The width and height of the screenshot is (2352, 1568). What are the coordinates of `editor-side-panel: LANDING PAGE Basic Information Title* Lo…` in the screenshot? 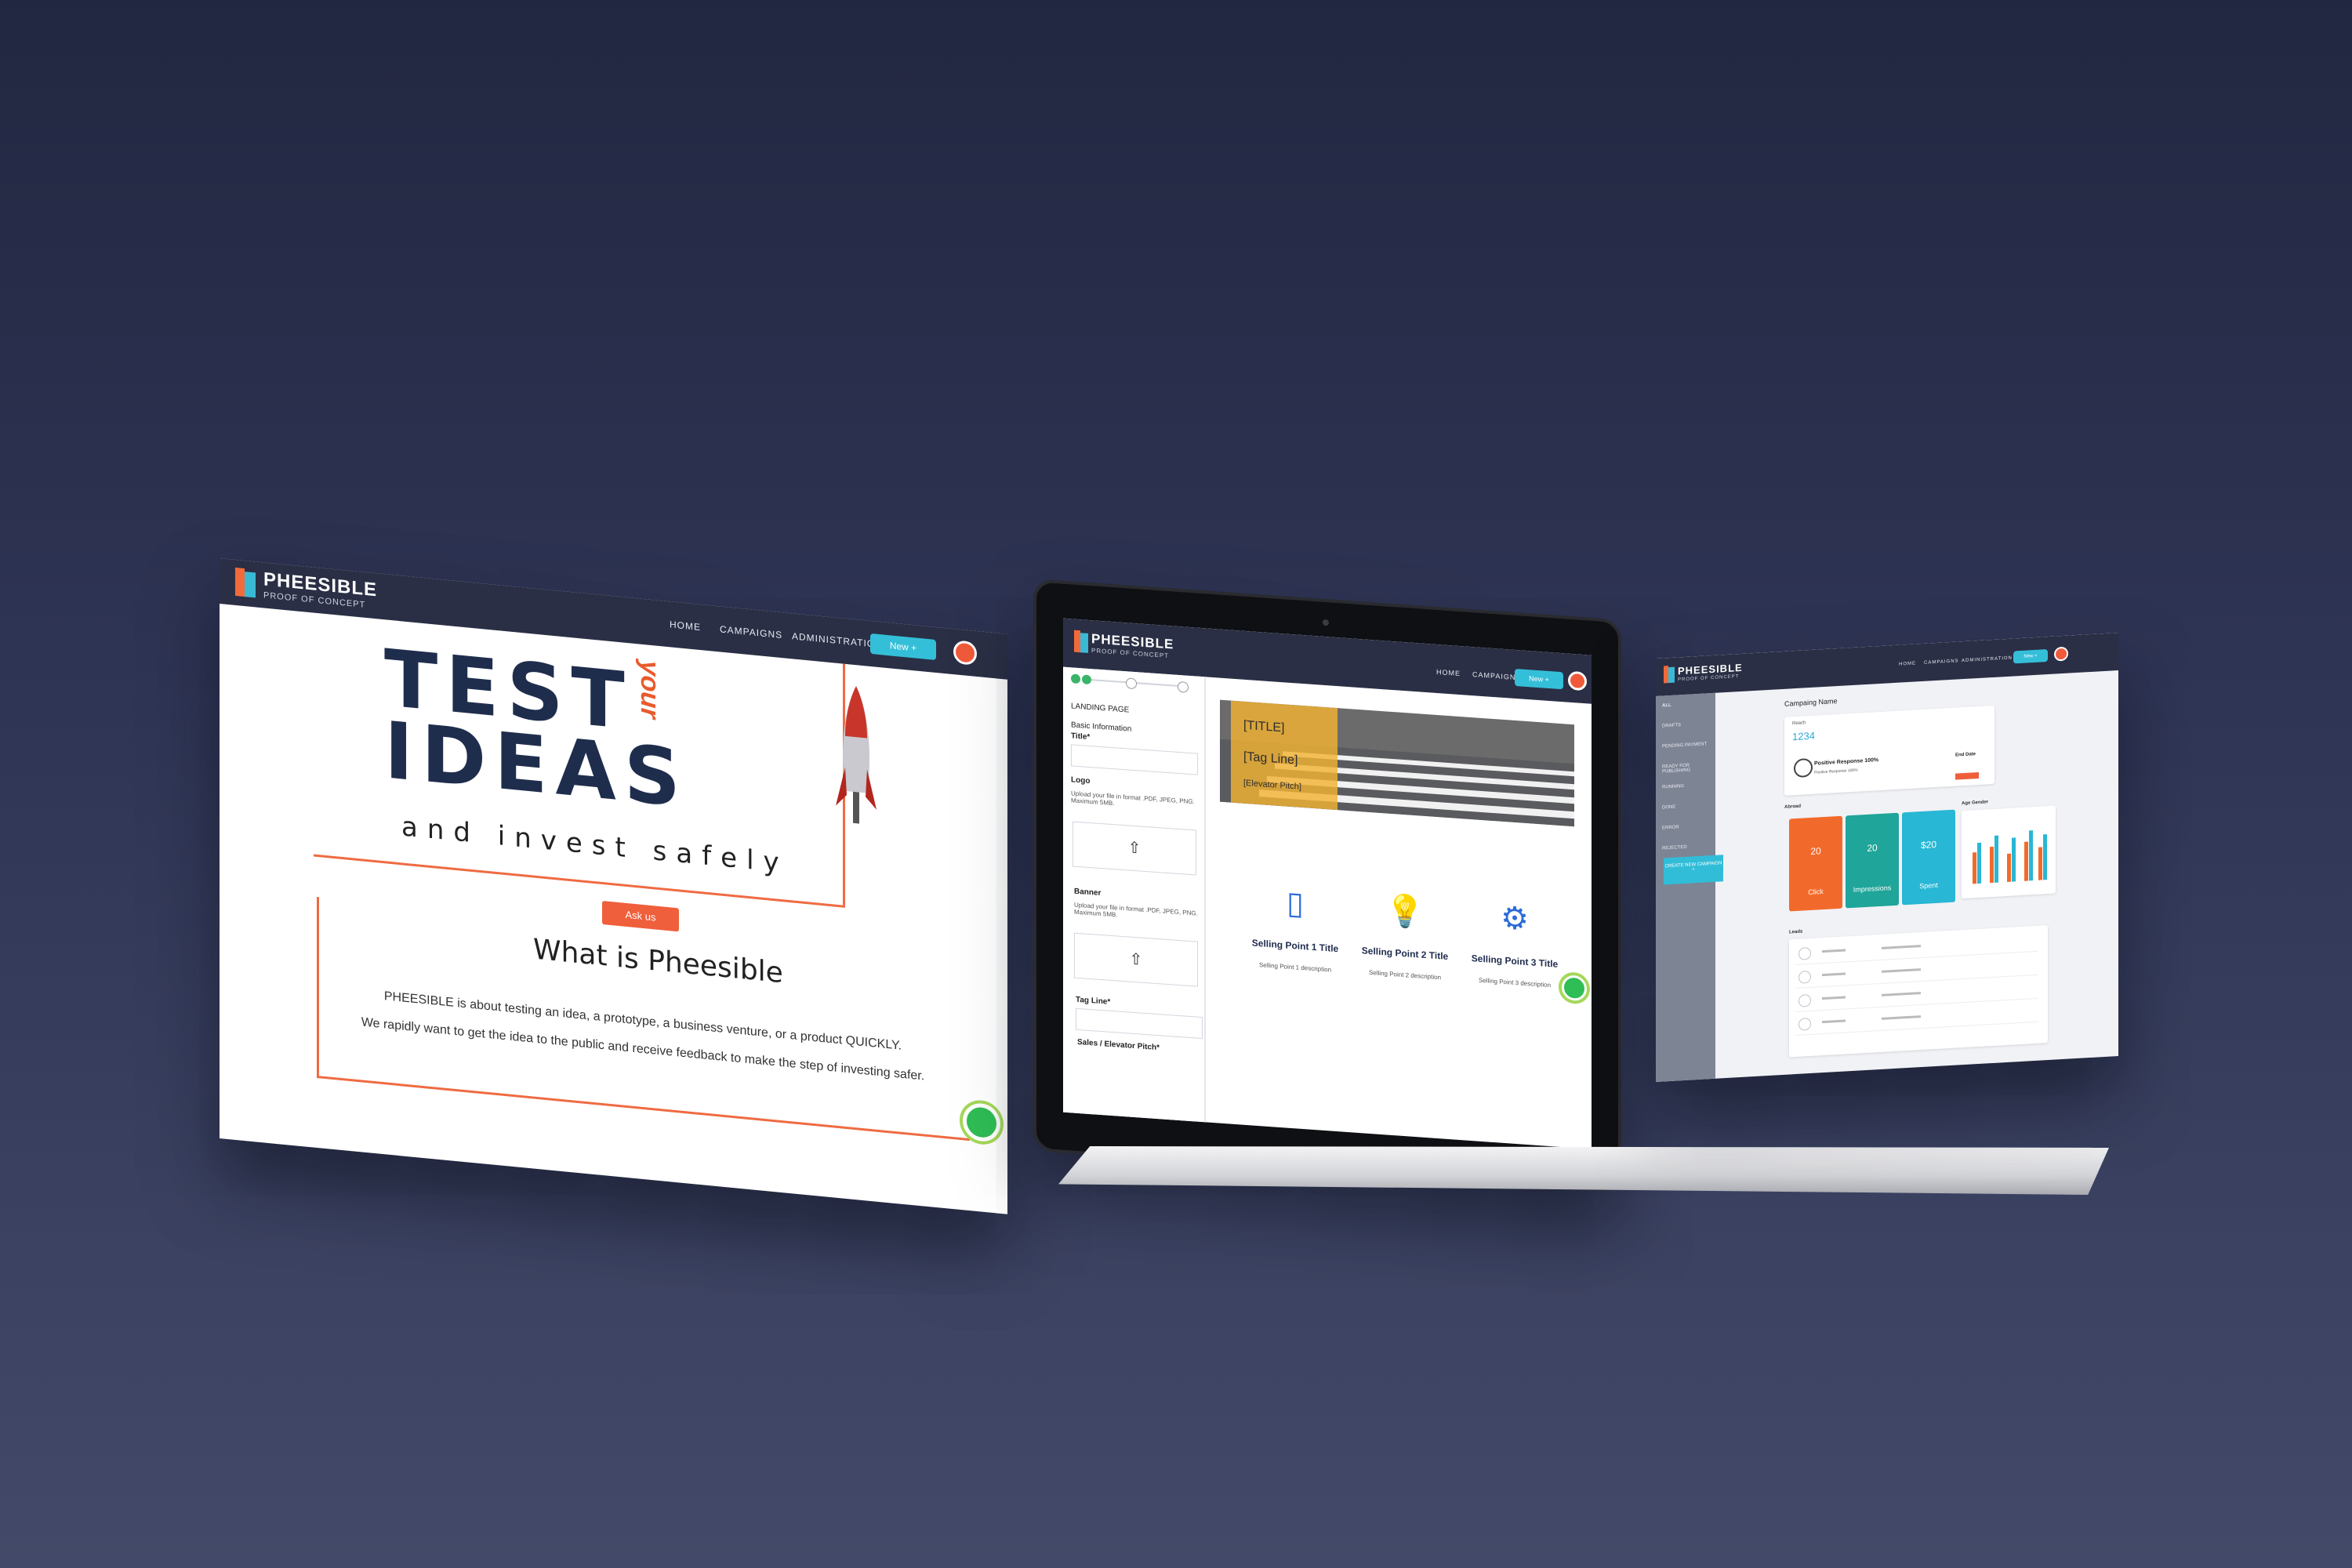 It's located at (1134, 895).